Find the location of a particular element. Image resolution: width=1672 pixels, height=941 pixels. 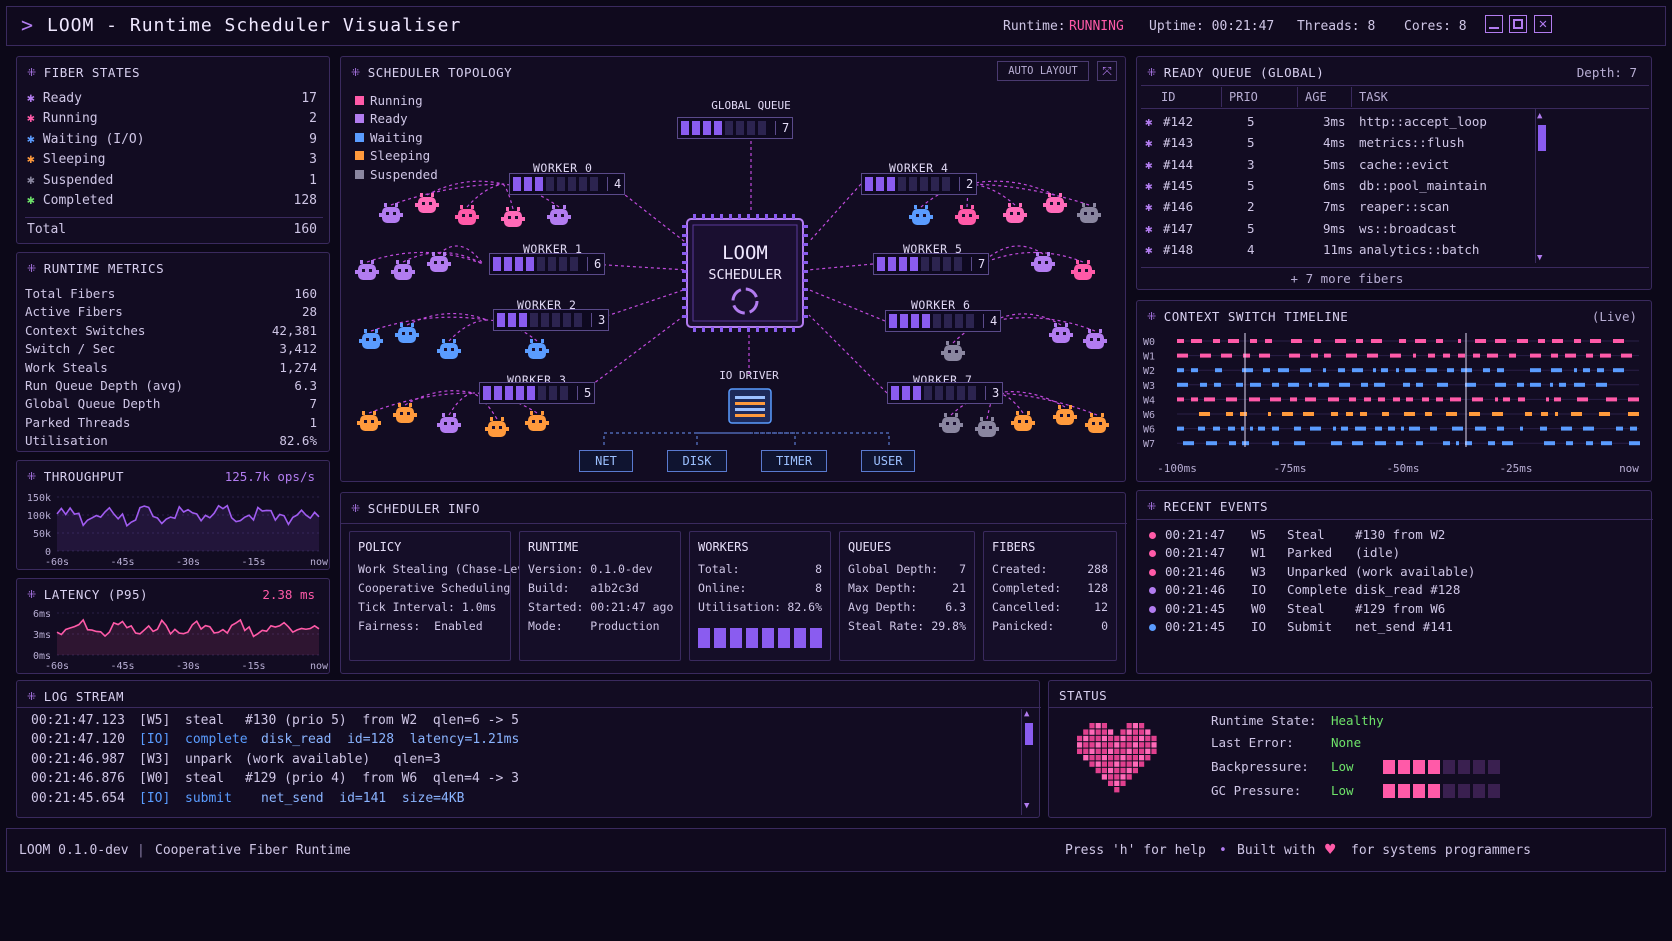

event-row: 00:21:46 IO Complete disk_read #128 is located at coordinates (1395, 591).